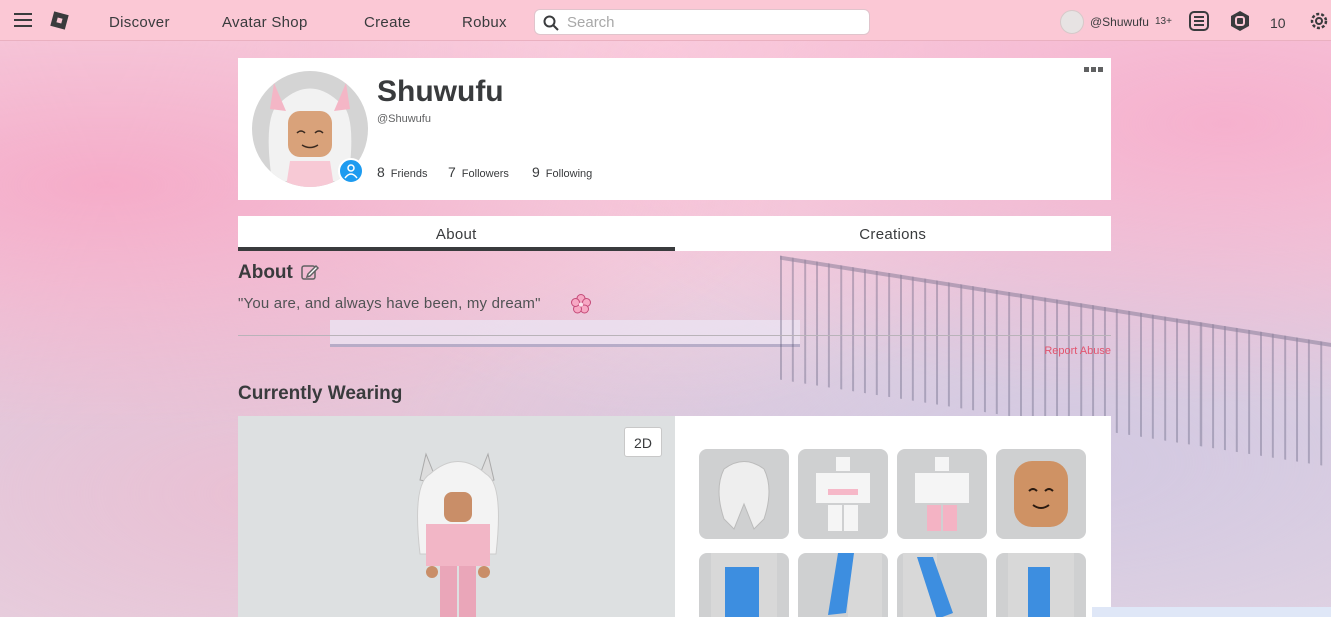 The width and height of the screenshot is (1331, 617). I want to click on following-stat: 9 Following, so click(562, 172).